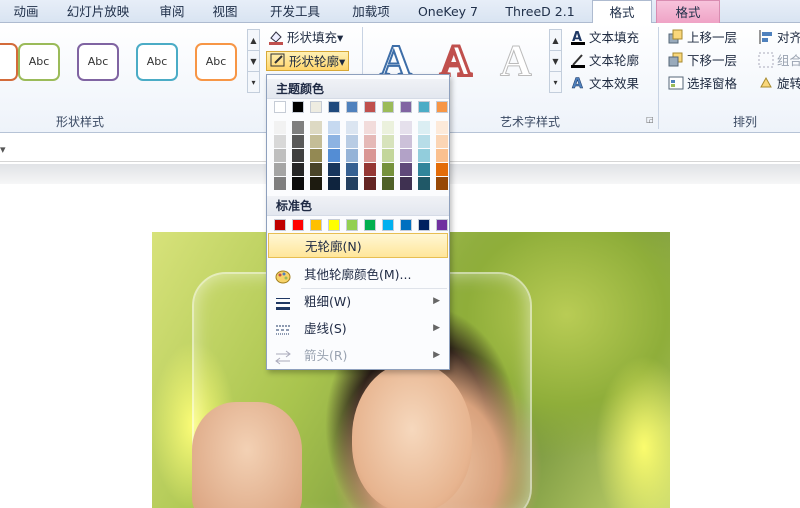  What do you see at coordinates (555, 40) in the screenshot?
I see `wordart-up-icon: ▲` at bounding box center [555, 40].